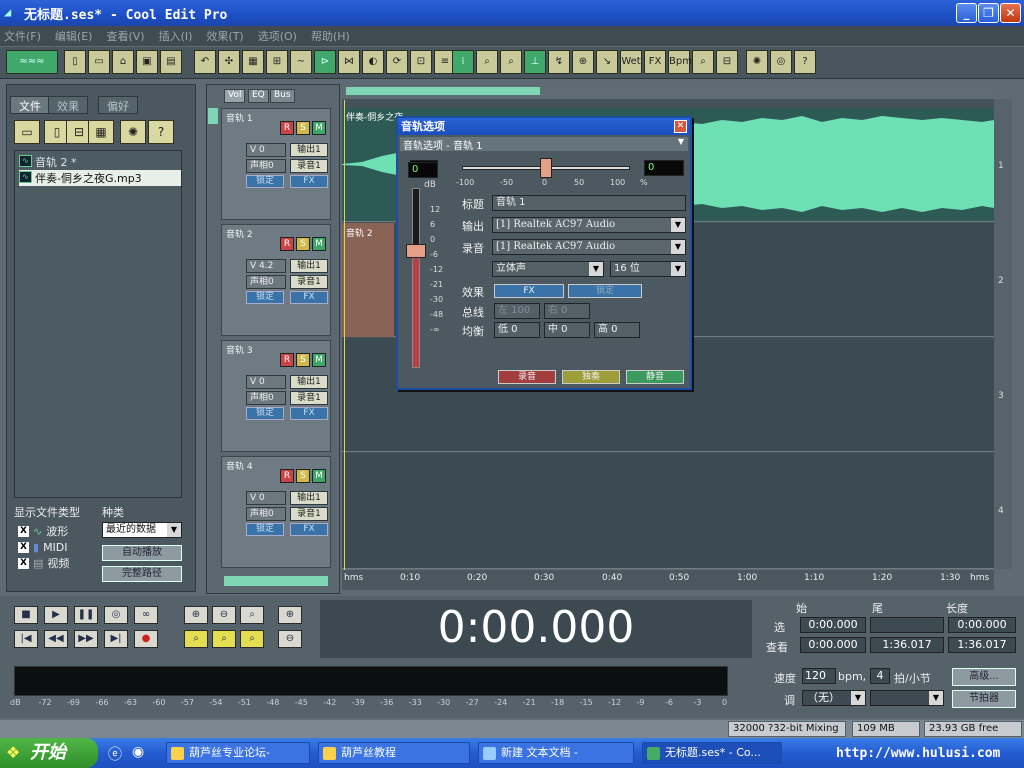 This screenshot has width=1024, height=768. What do you see at coordinates (781, 62) in the screenshot?
I see `record-prefs-icon: ◎` at bounding box center [781, 62].